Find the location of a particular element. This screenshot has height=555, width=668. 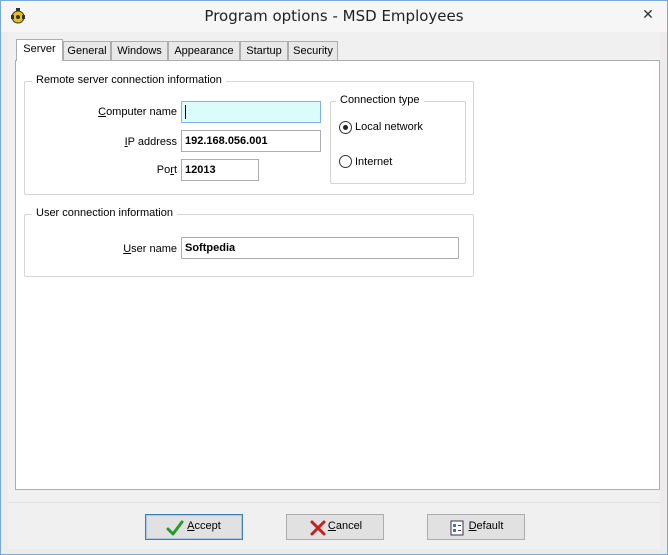

checkmark-icon is located at coordinates (175, 528).